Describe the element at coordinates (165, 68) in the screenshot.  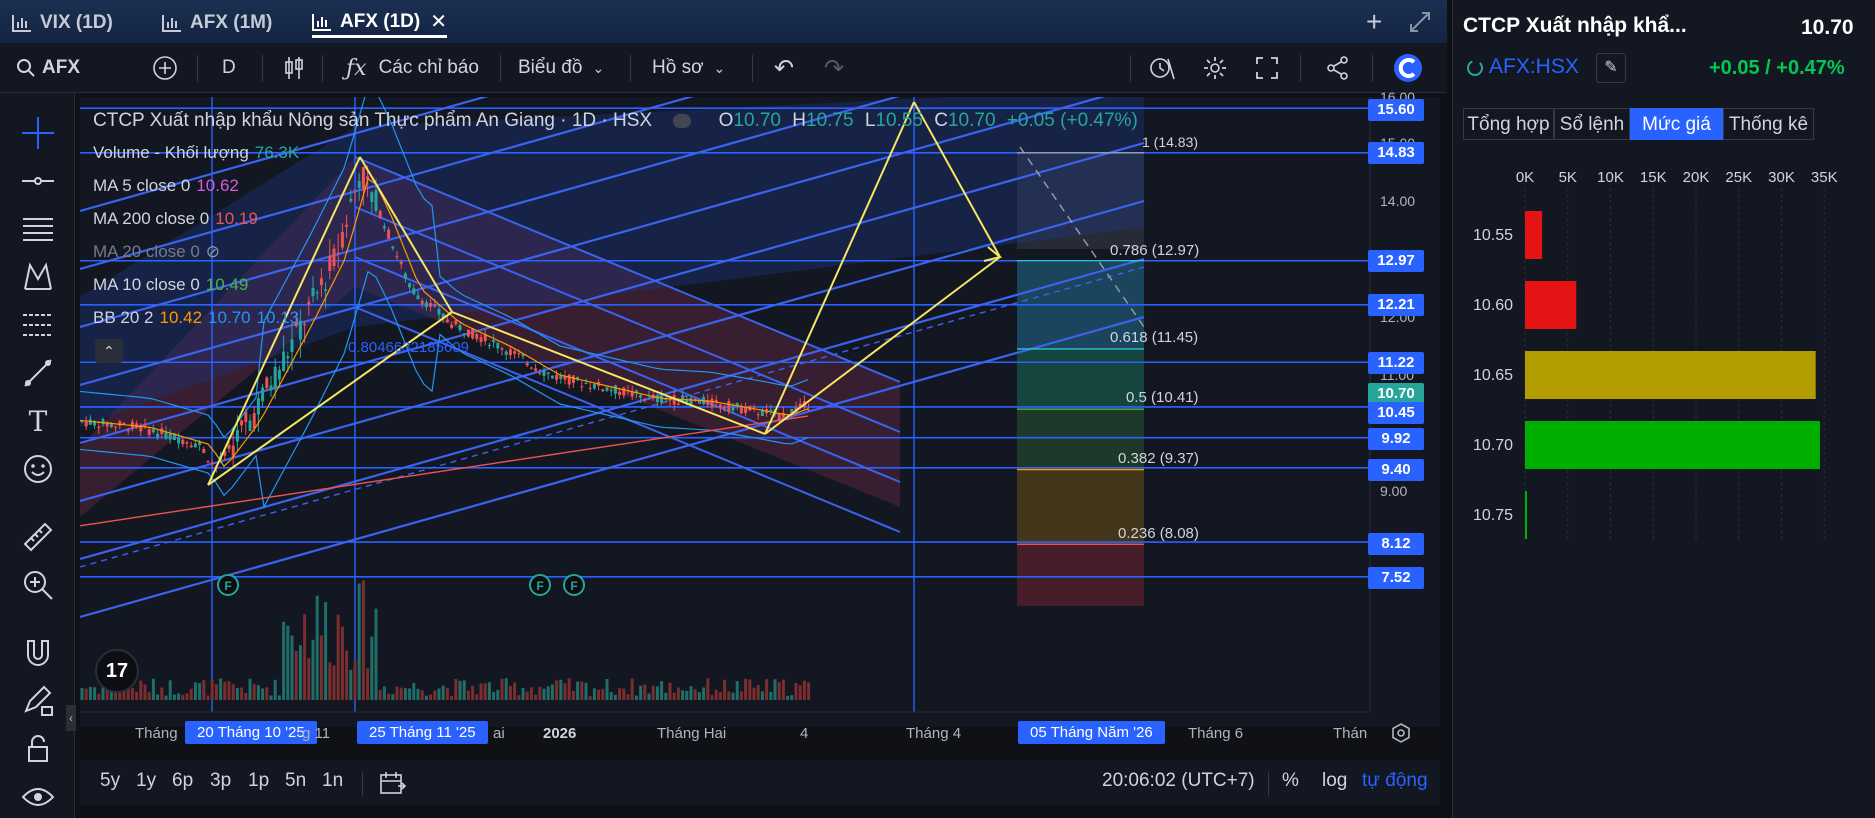
I see `add-symbol-icon` at that location.